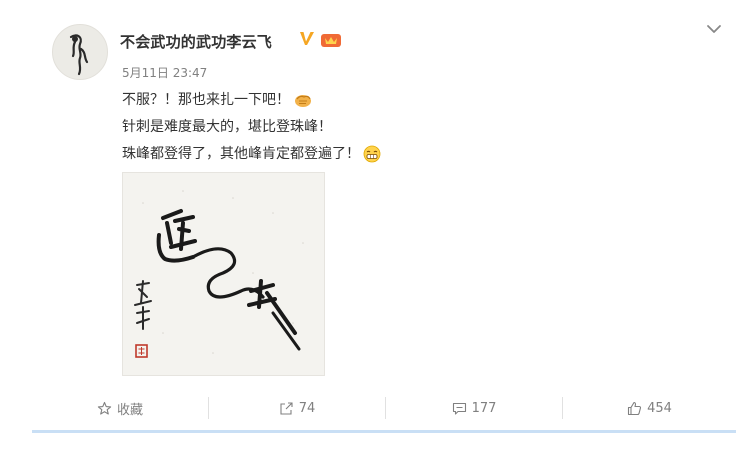 This screenshot has width=749, height=450. Describe the element at coordinates (372, 154) in the screenshot. I see `grin-emoji-icon` at that location.